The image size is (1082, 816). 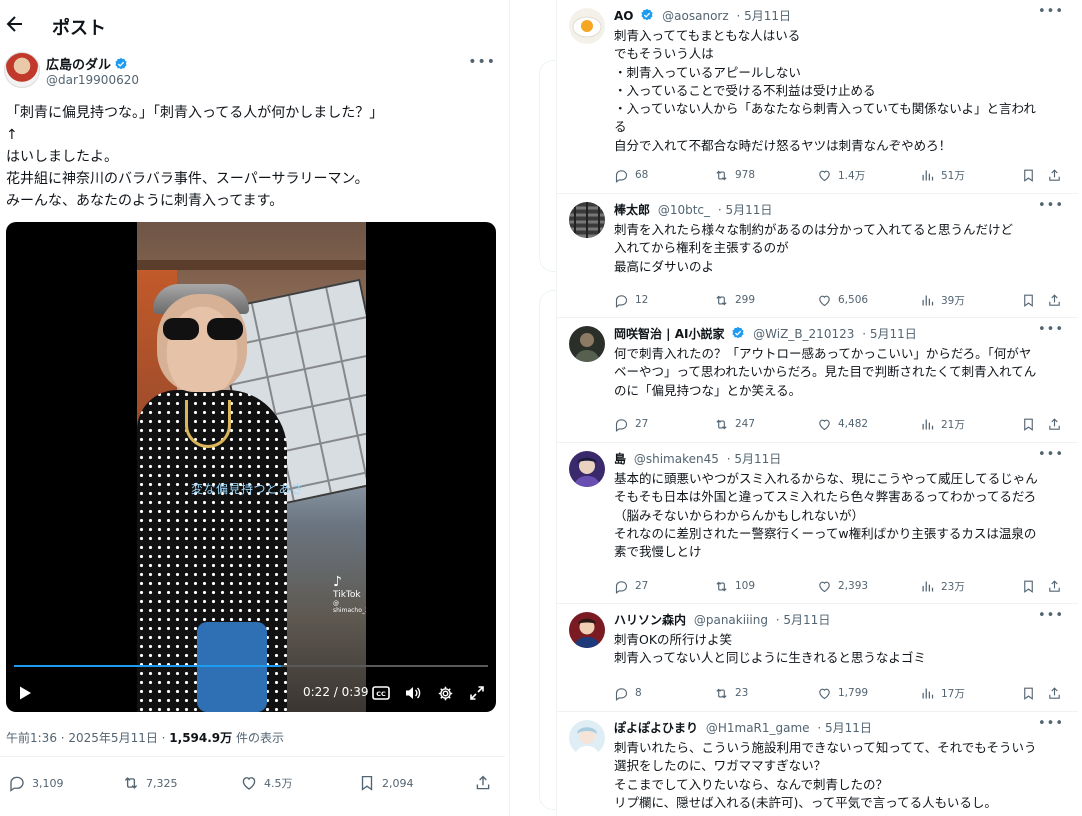 What do you see at coordinates (87, 738) in the screenshot?
I see `post-timestamp: 午前1:36 · 2025年5月11日 ·` at bounding box center [87, 738].